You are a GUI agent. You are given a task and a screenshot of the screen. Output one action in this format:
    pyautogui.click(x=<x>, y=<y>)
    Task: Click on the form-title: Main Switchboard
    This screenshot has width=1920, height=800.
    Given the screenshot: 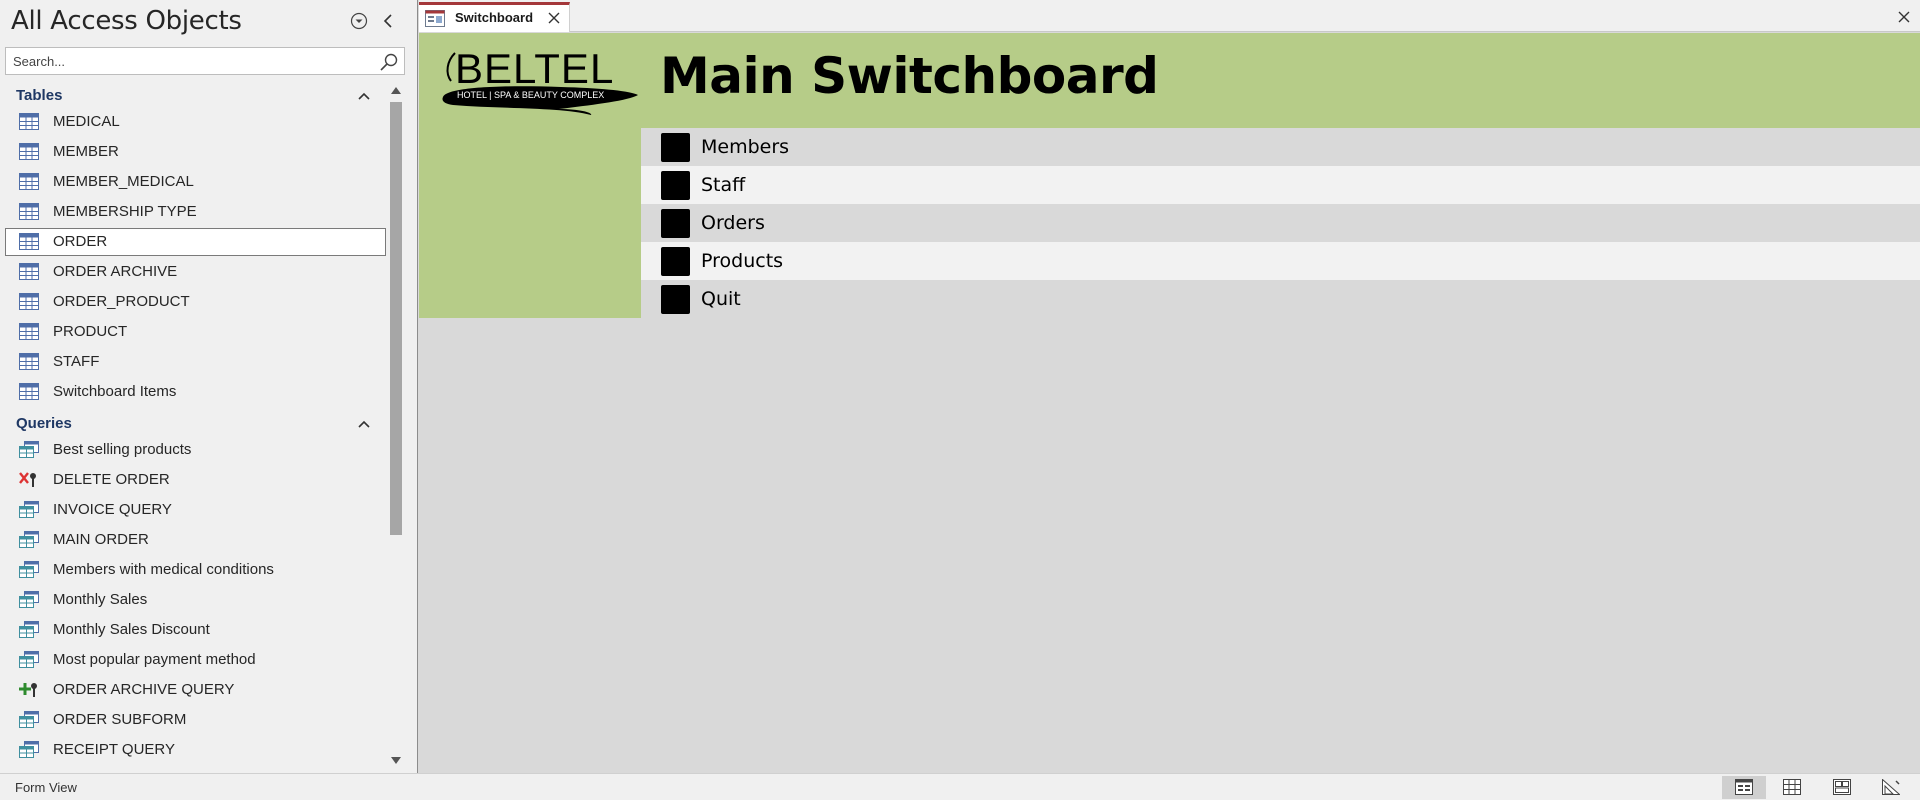 What is the action you would take?
    pyautogui.click(x=909, y=76)
    